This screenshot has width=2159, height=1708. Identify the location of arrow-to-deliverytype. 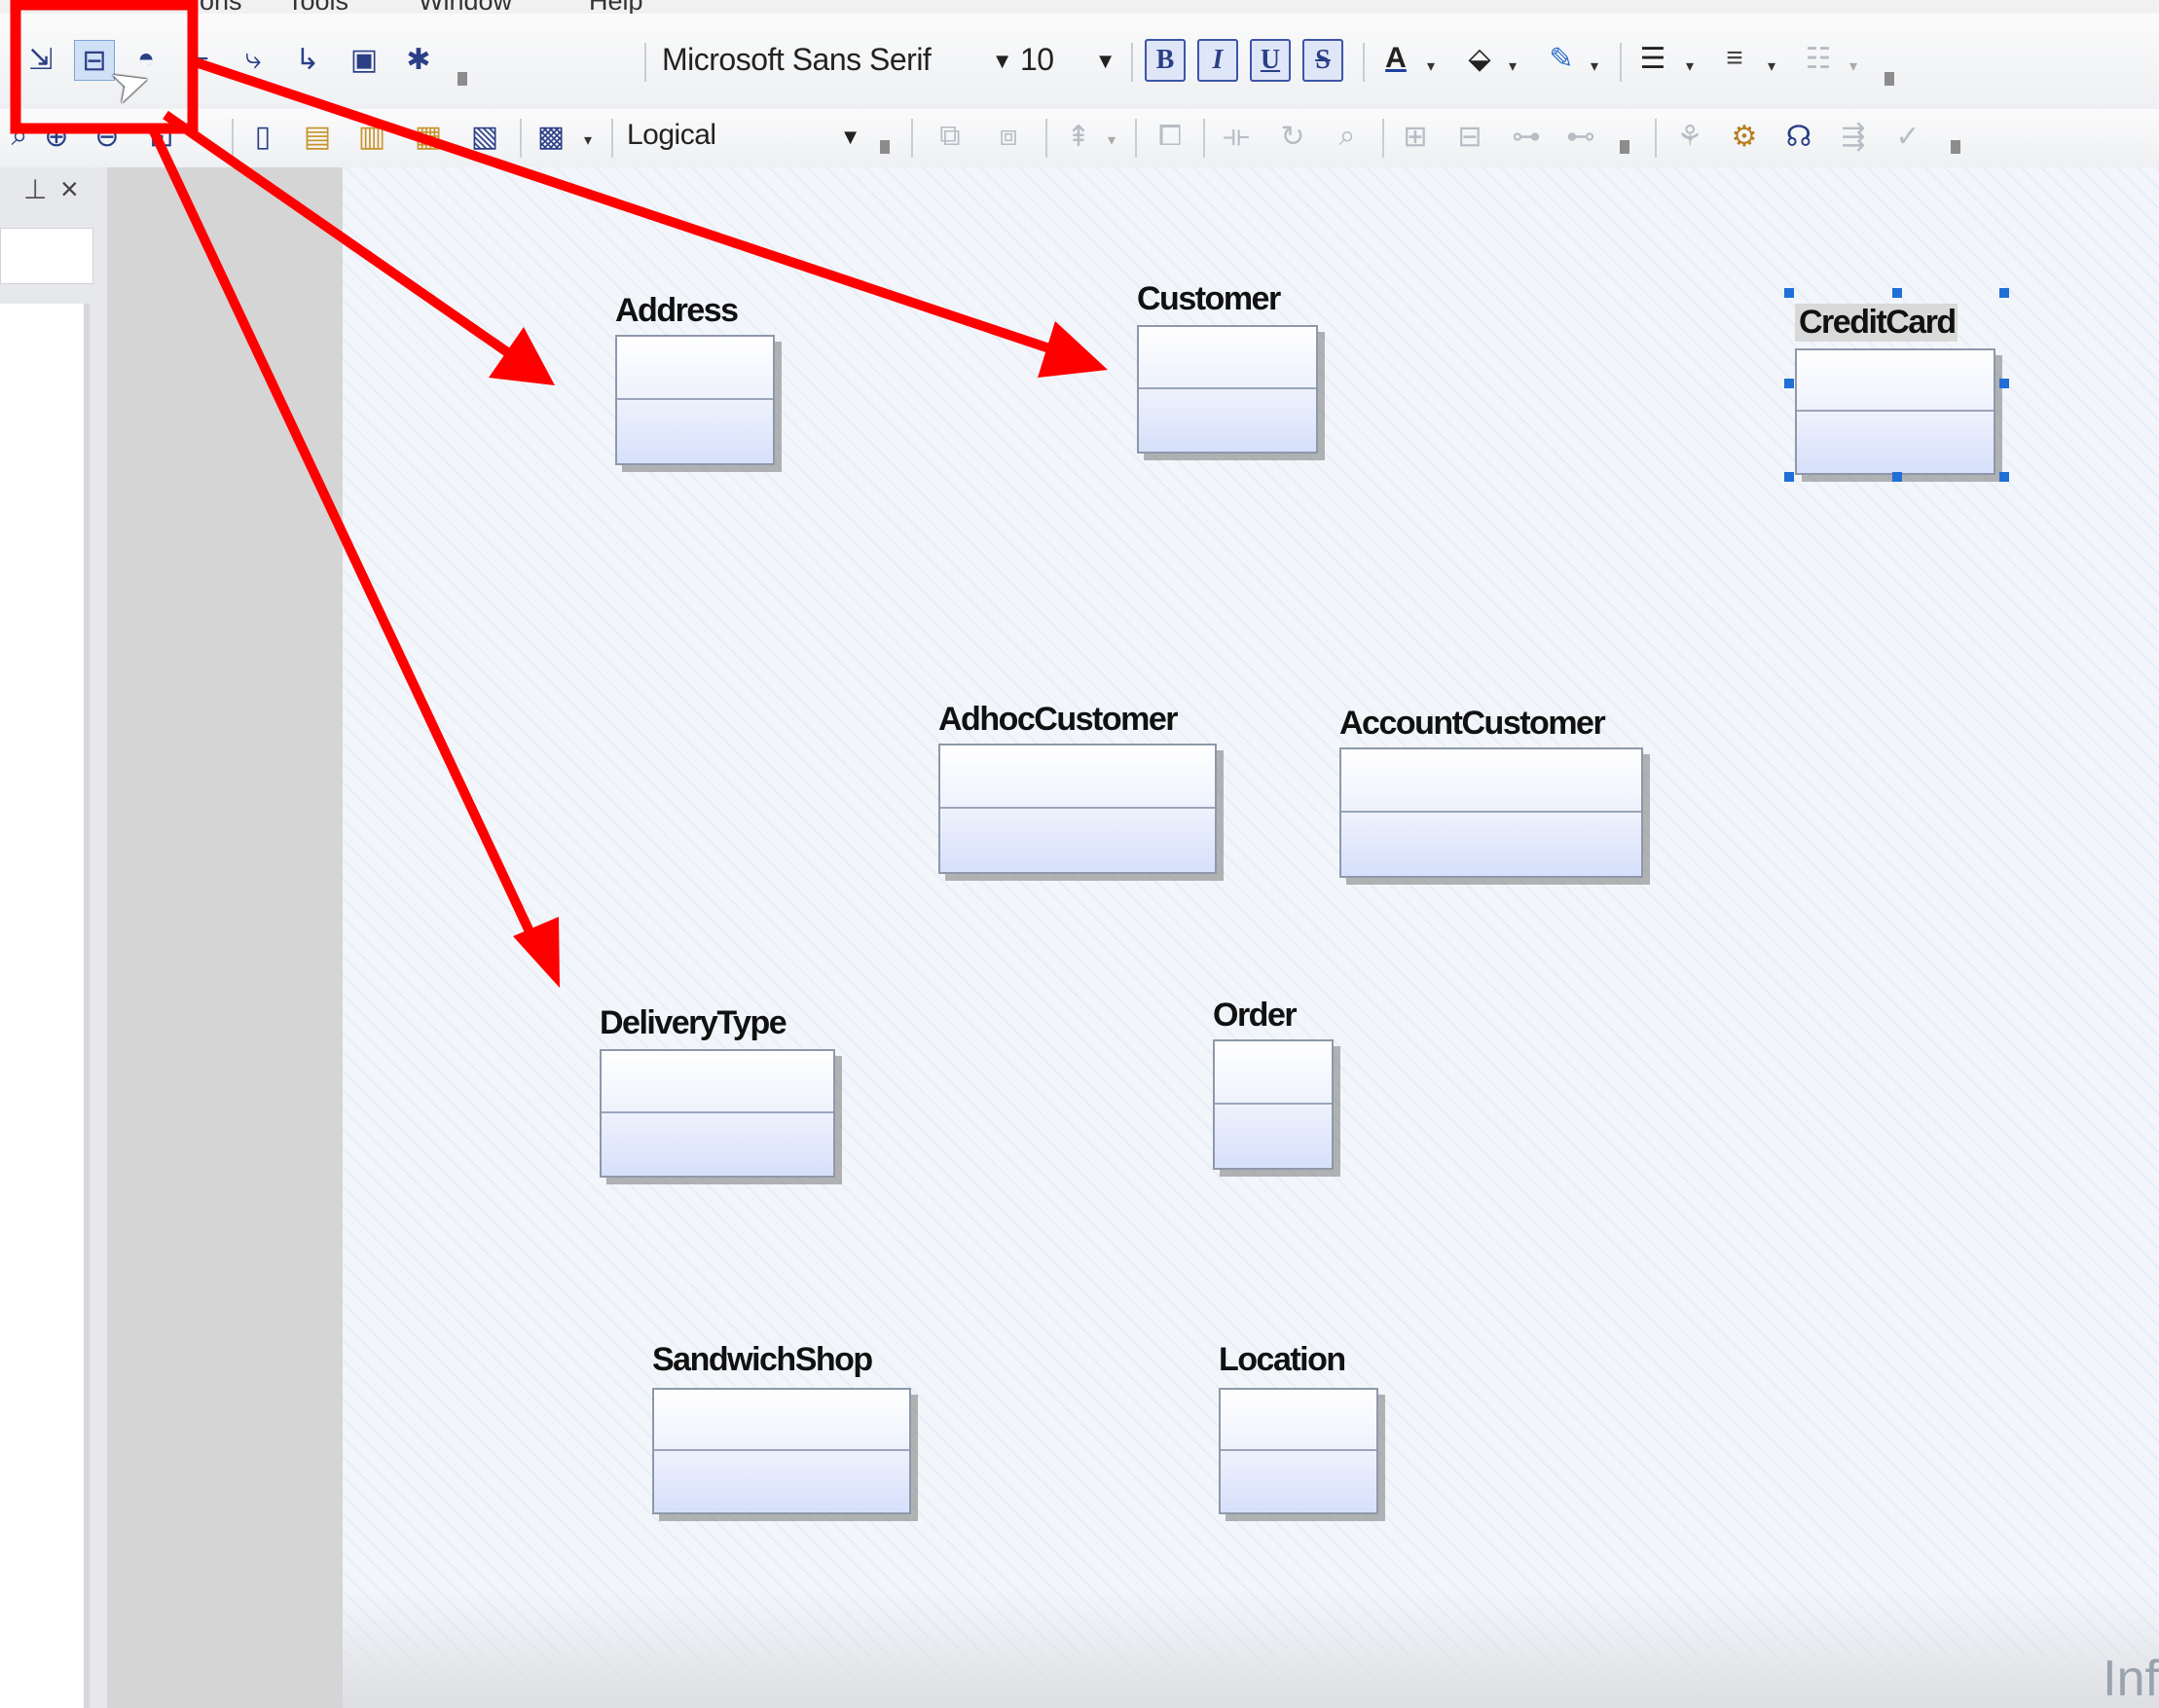
(344, 537).